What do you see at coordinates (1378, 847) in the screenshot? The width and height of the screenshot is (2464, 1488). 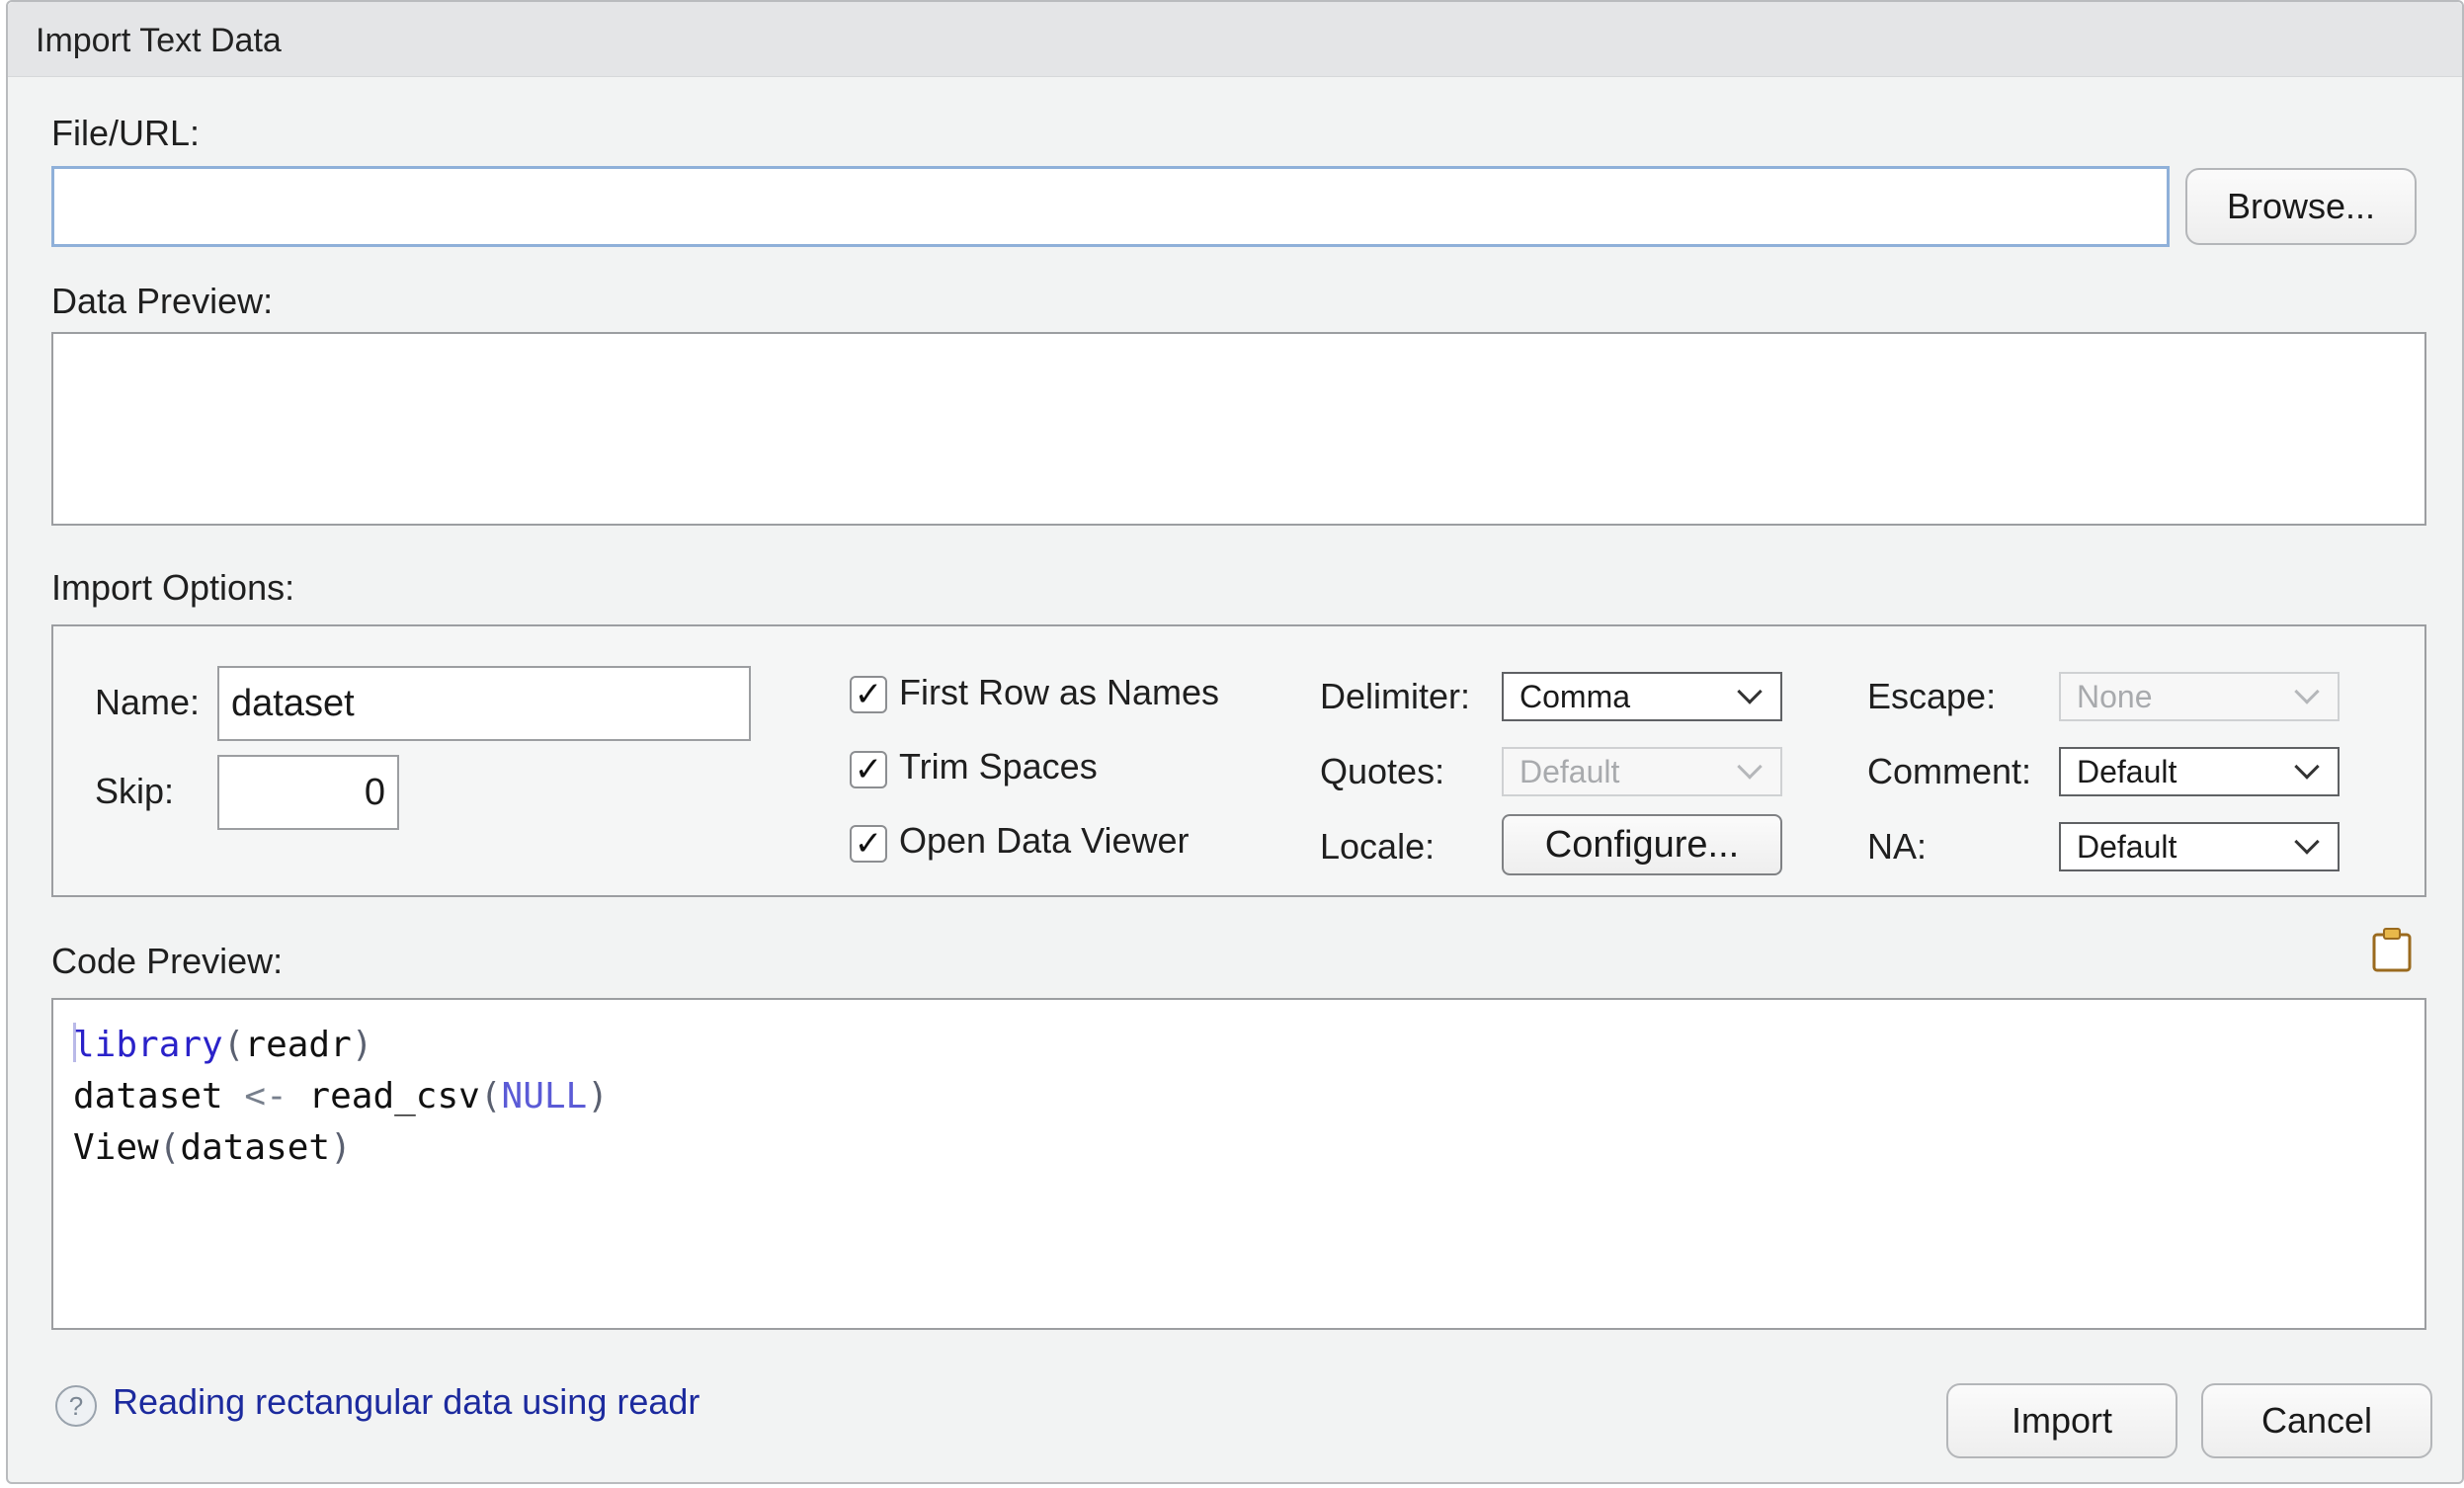 I see `locale-label: Locale:` at bounding box center [1378, 847].